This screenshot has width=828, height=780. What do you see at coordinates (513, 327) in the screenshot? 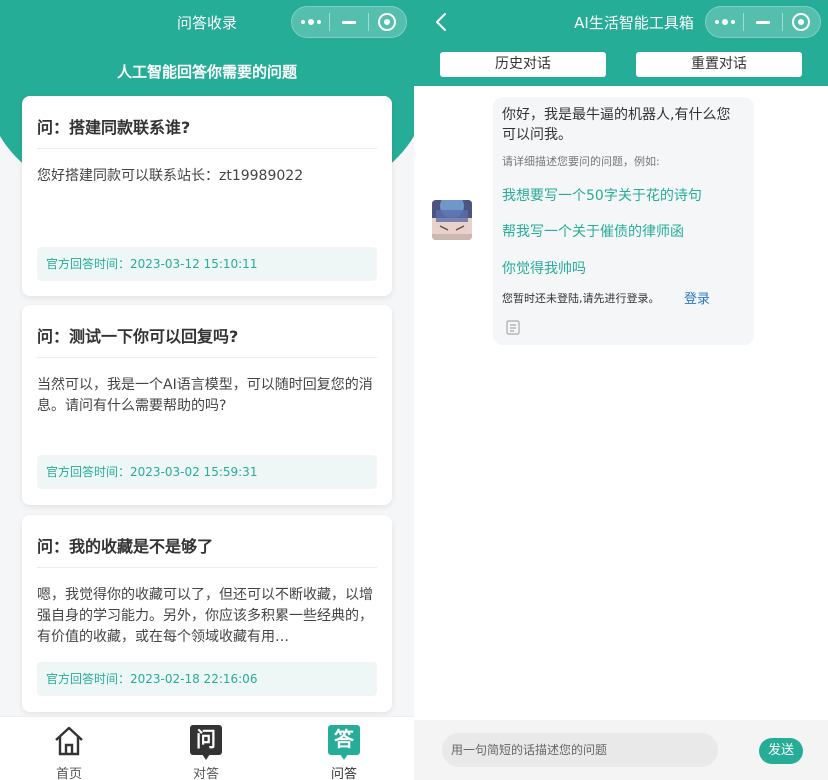
I see `copy-icon` at bounding box center [513, 327].